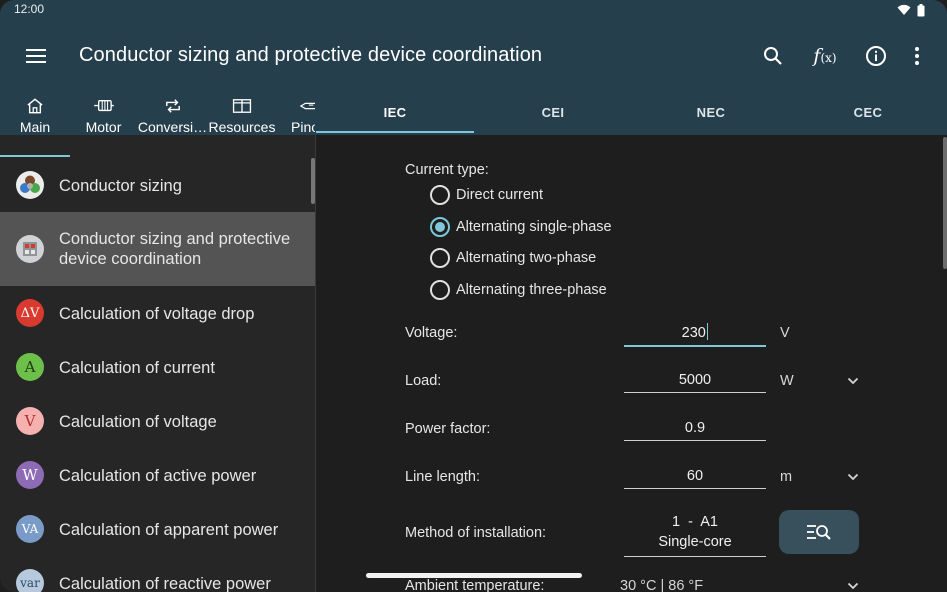  I want to click on menu-button, so click(36, 56).